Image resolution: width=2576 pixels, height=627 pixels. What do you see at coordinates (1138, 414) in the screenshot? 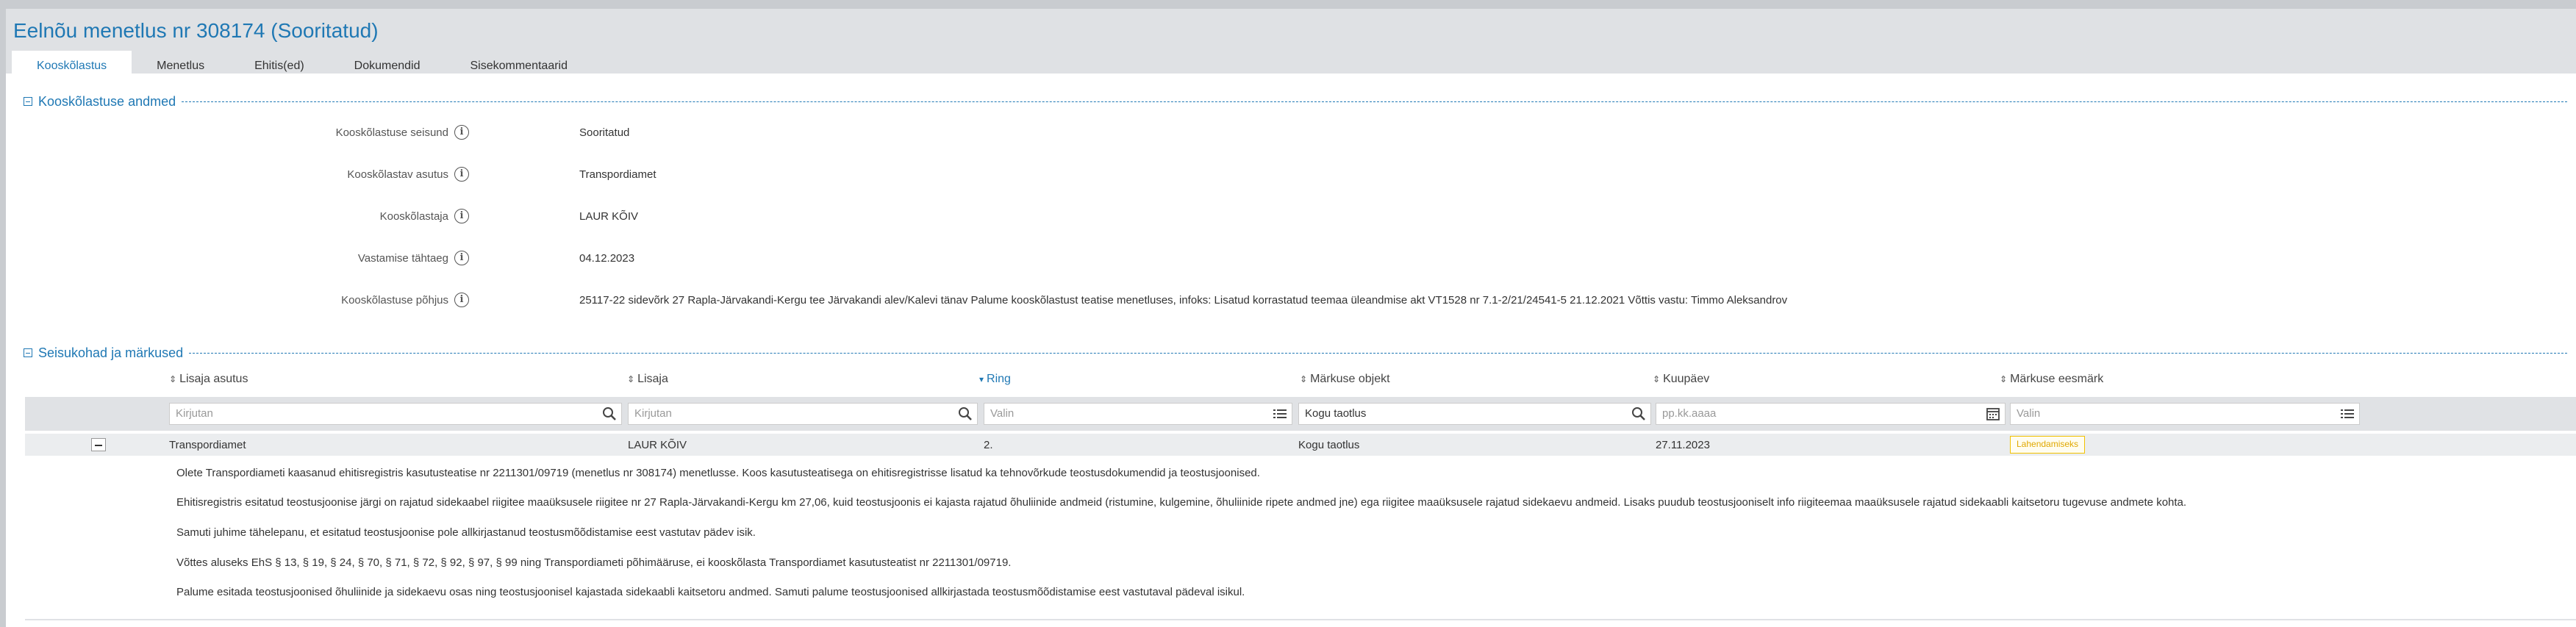
I see `filter-ring: Valin` at bounding box center [1138, 414].